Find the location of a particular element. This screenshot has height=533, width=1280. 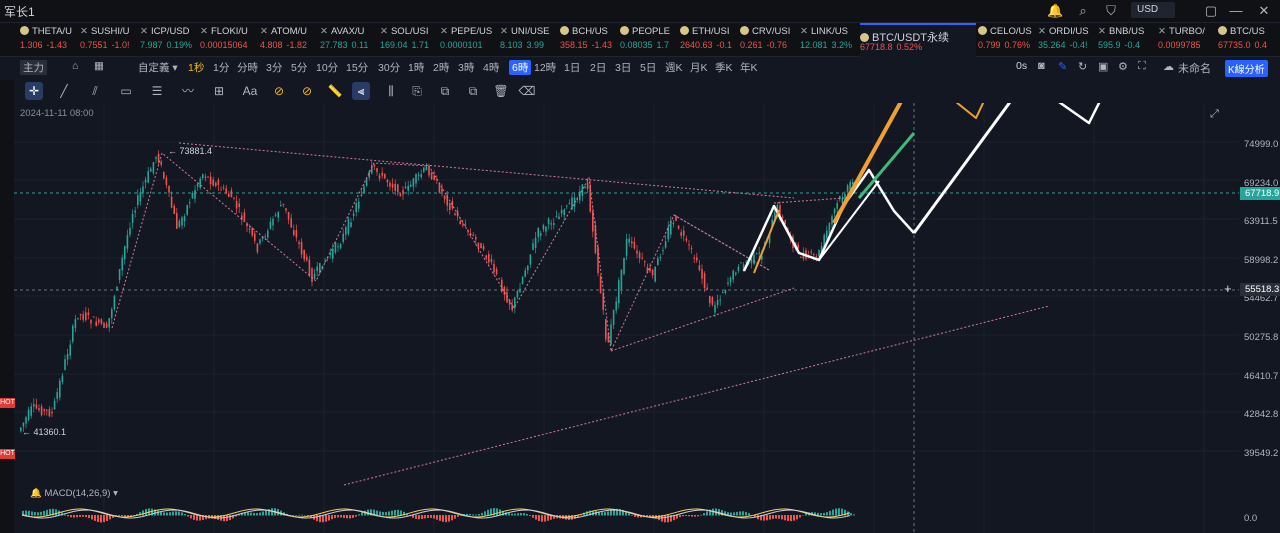

fullscreen-icon: ⛶ is located at coordinates (1142, 66).